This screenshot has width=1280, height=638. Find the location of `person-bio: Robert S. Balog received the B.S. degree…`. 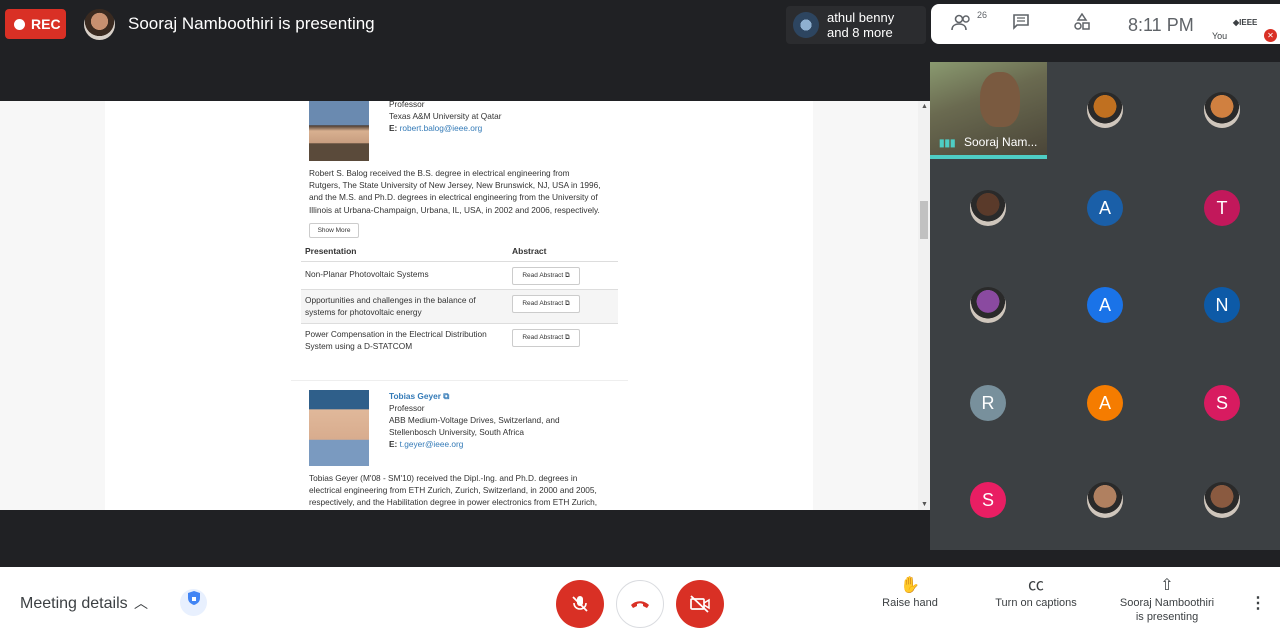

person-bio: Robert S. Balog received the B.S. degree… is located at coordinates (455, 191).